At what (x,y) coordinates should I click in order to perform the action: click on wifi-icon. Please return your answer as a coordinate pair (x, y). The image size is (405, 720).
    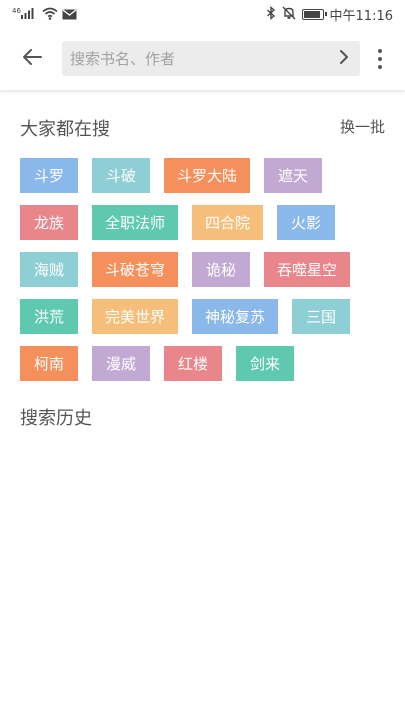
    Looking at the image, I should click on (50, 14).